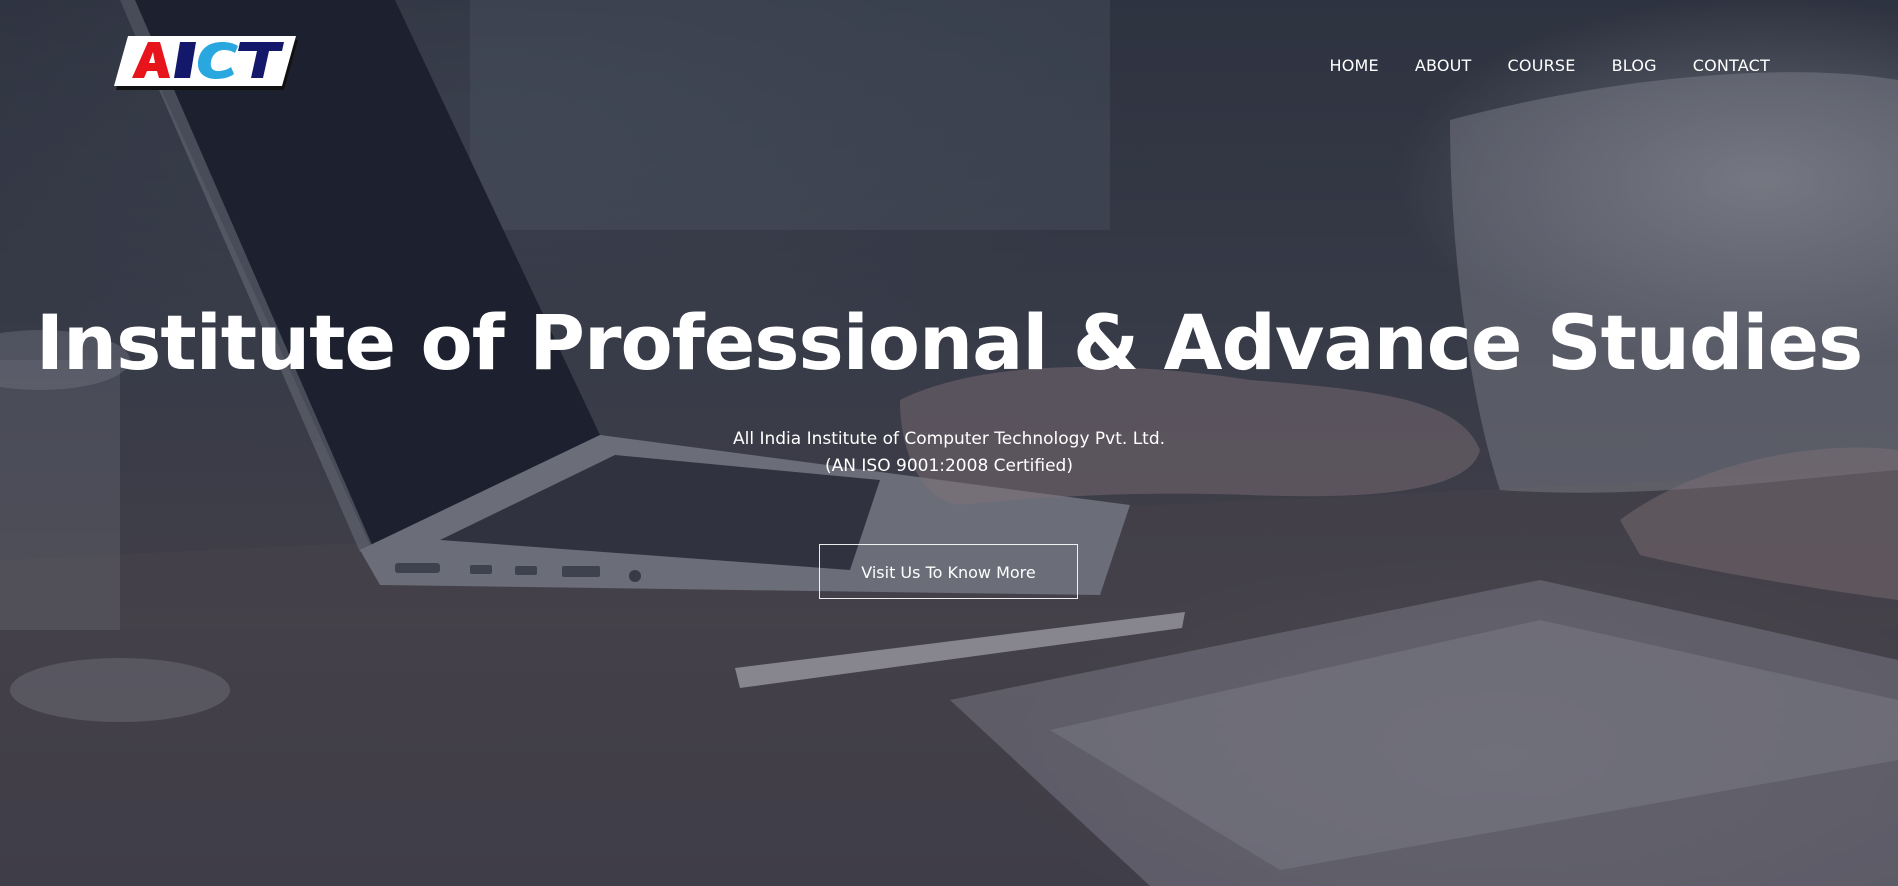 This screenshot has width=1898, height=886. I want to click on hero-subtitle-certification: (AN ISO 9001:2008 Certified), so click(949, 466).